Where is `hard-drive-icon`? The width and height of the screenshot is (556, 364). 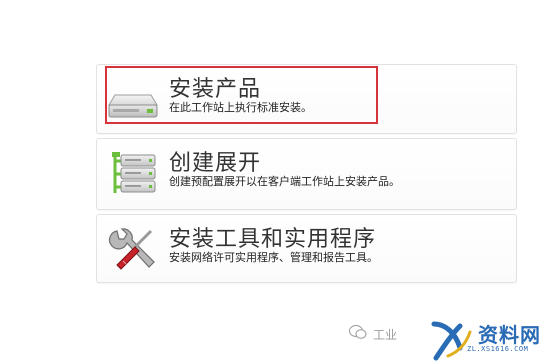
hard-drive-icon is located at coordinates (133, 106).